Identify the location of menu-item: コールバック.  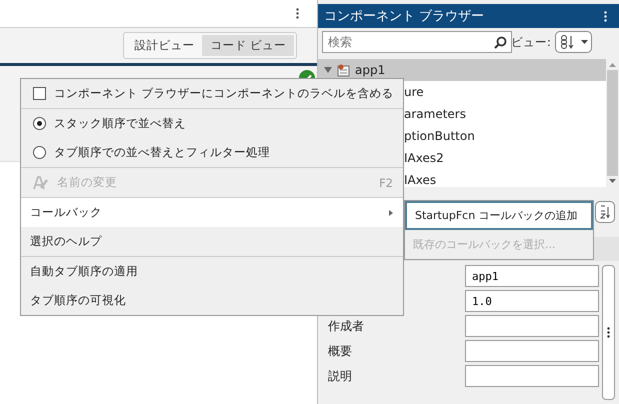
(212, 212).